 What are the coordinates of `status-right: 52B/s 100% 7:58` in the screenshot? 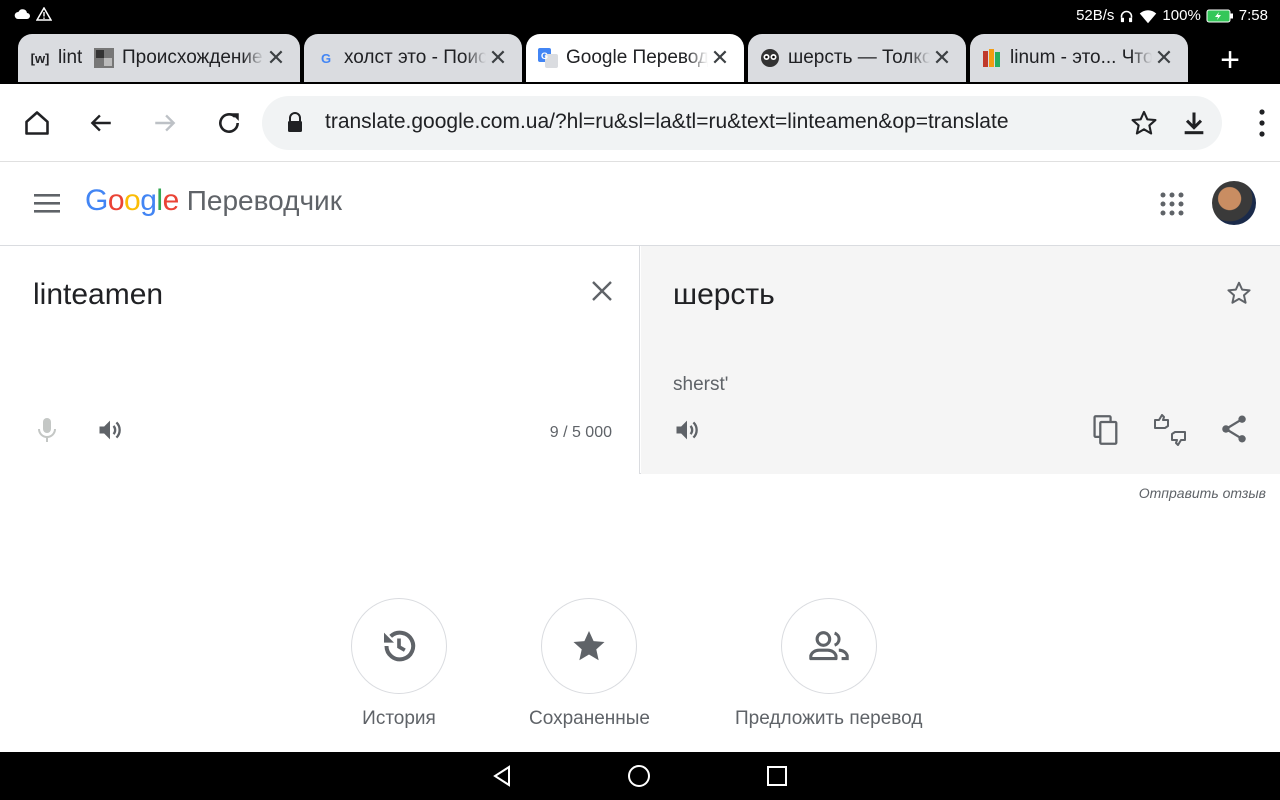 It's located at (1172, 16).